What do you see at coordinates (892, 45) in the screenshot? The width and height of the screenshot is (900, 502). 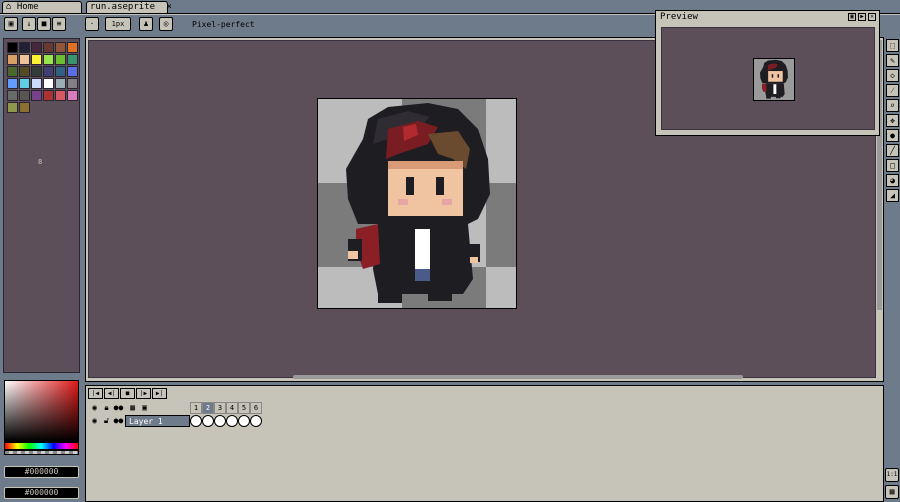 I see `rectangular-marquee-icon: ⬚` at bounding box center [892, 45].